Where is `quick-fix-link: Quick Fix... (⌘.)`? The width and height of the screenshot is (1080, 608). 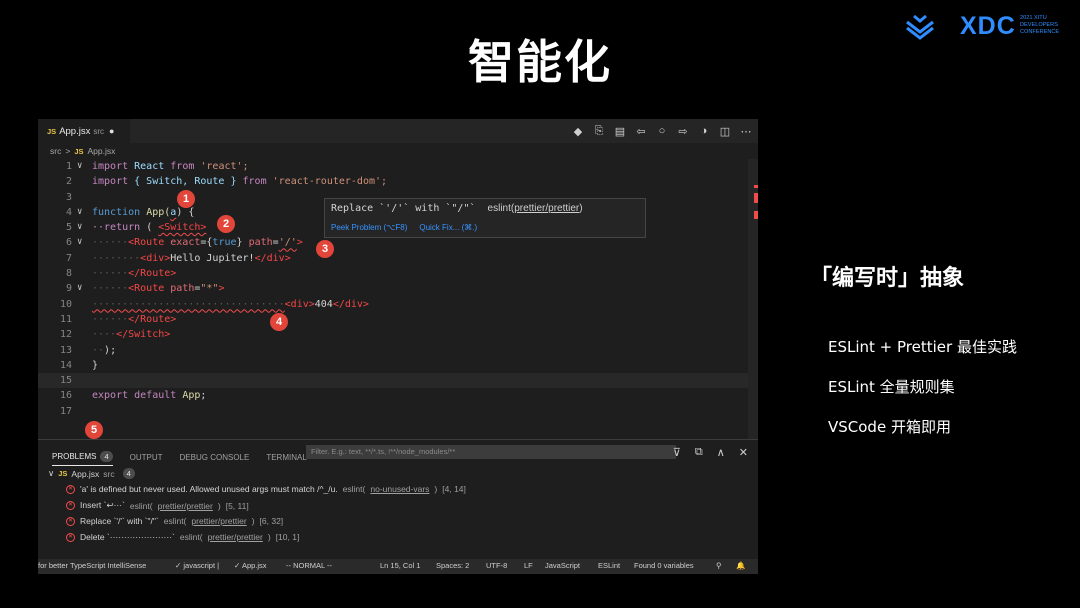
quick-fix-link: Quick Fix... (⌘.) is located at coordinates (448, 227).